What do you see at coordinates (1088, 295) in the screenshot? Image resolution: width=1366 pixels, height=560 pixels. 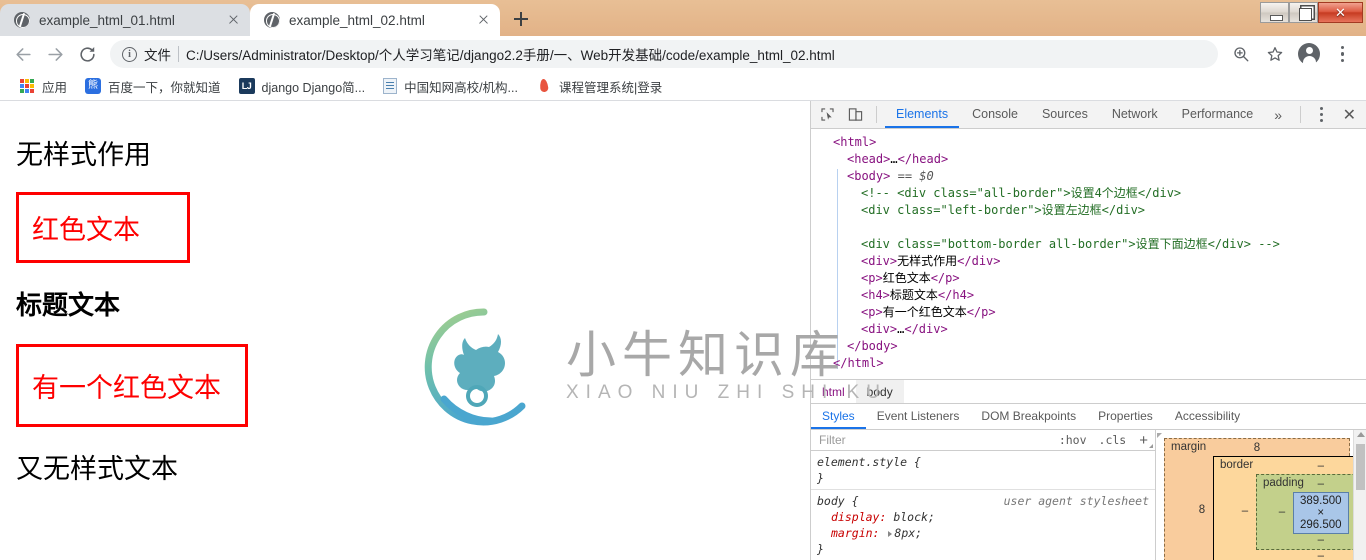 I see `dom-node-h4: <h4>标题文本</h4>` at bounding box center [1088, 295].